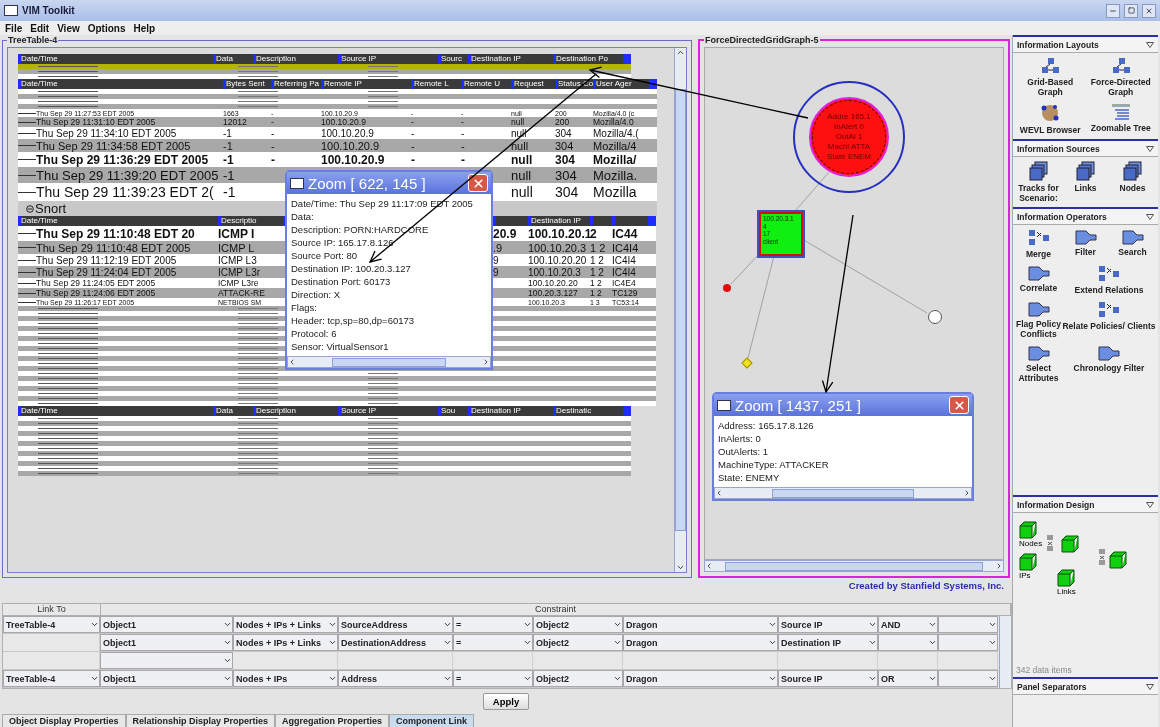  Describe the element at coordinates (744, 451) in the screenshot. I see `detail-line: OutAlerts: 1` at that location.